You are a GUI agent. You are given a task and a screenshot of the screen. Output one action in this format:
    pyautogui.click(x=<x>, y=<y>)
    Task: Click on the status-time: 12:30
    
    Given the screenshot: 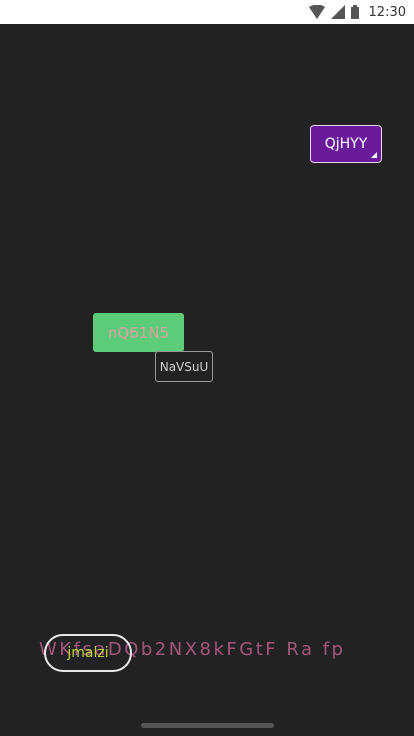 What is the action you would take?
    pyautogui.click(x=387, y=12)
    